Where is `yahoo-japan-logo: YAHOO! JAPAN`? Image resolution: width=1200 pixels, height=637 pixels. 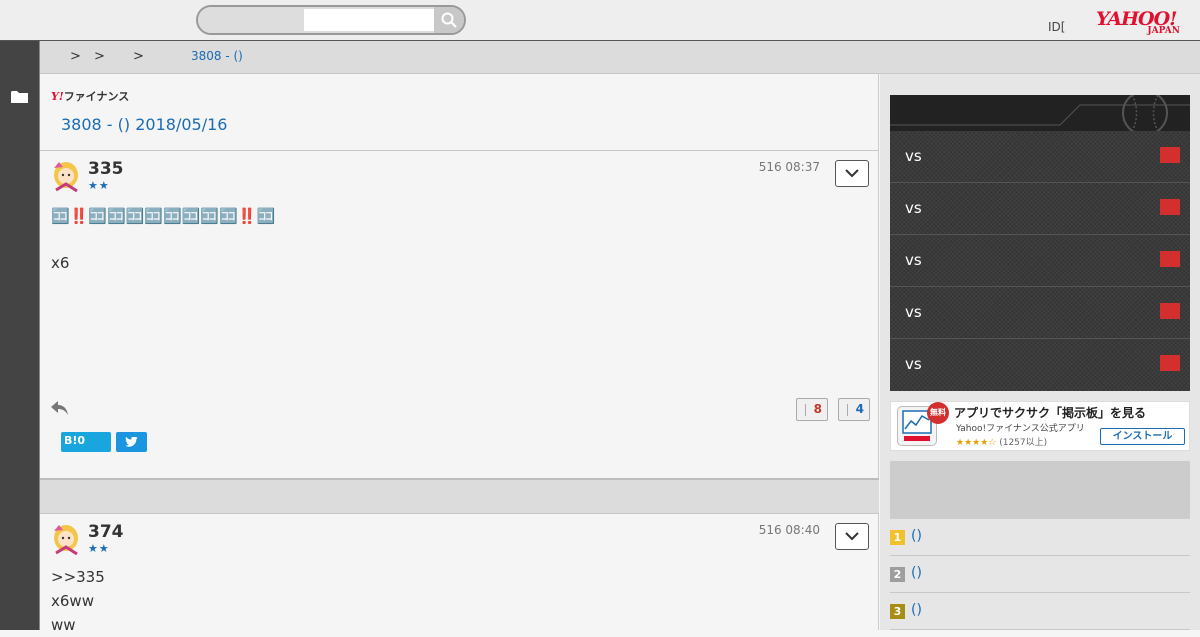
yahoo-japan-logo: YAHOO! JAPAN is located at coordinates (1142, 23).